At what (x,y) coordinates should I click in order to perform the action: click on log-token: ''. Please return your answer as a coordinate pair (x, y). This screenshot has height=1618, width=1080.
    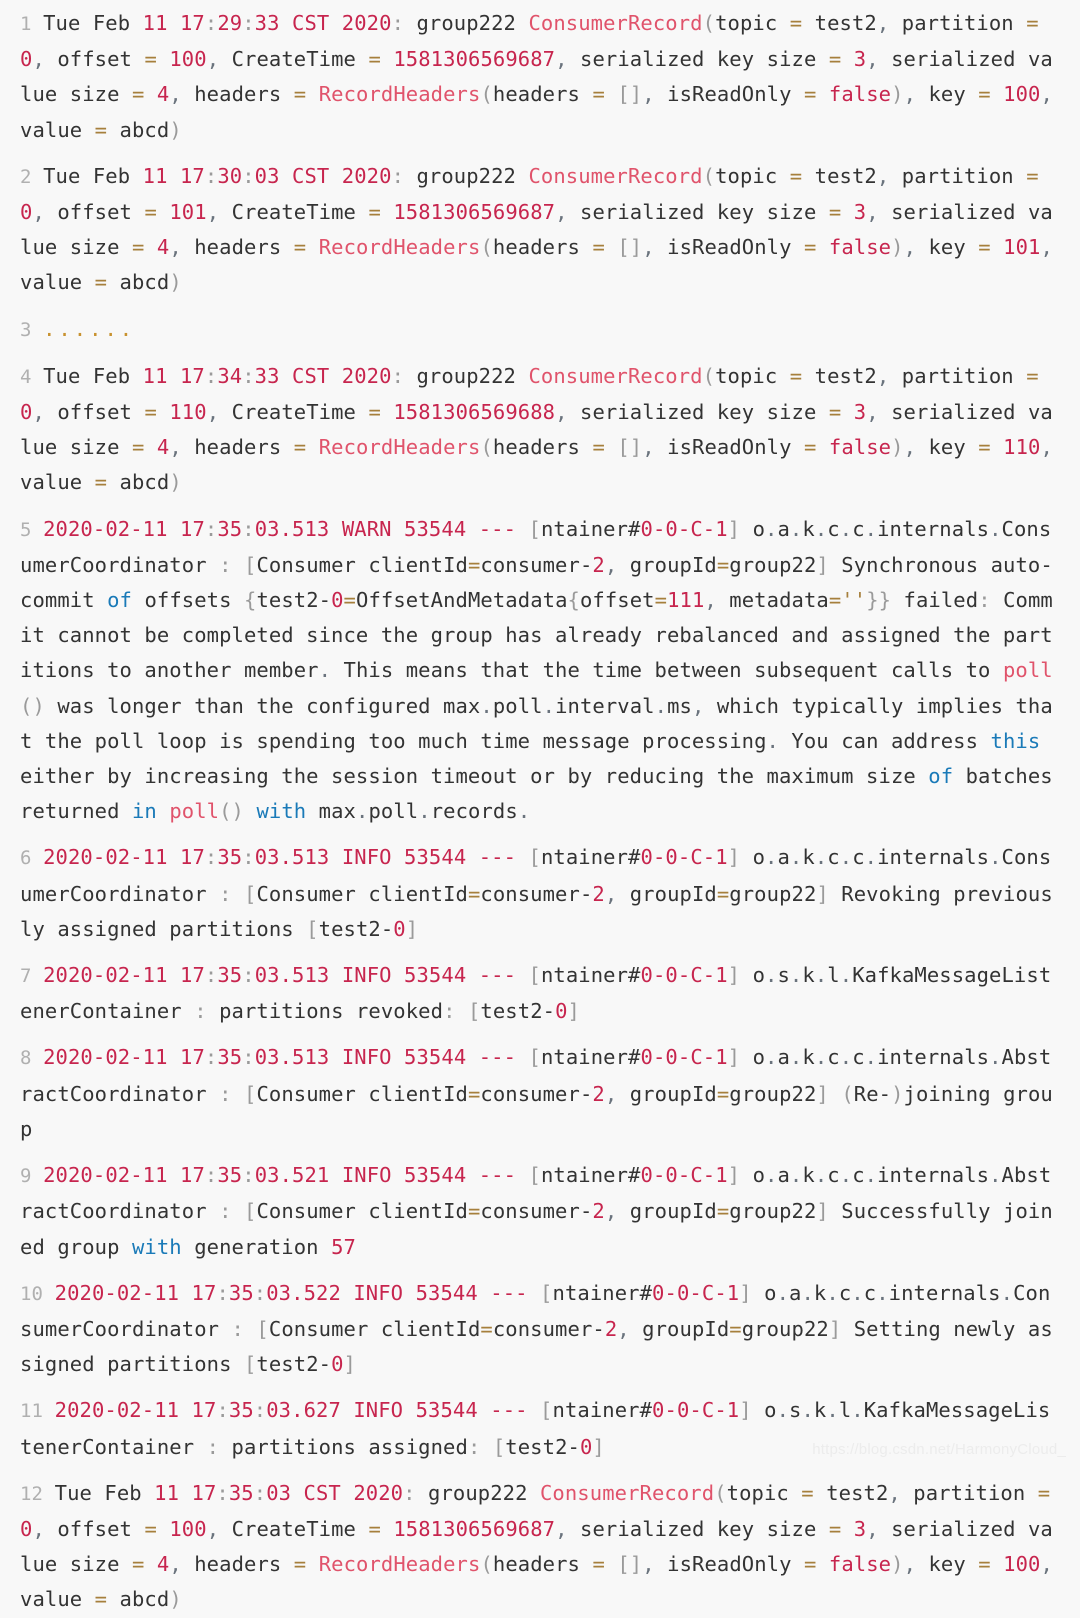
    Looking at the image, I should click on (854, 600).